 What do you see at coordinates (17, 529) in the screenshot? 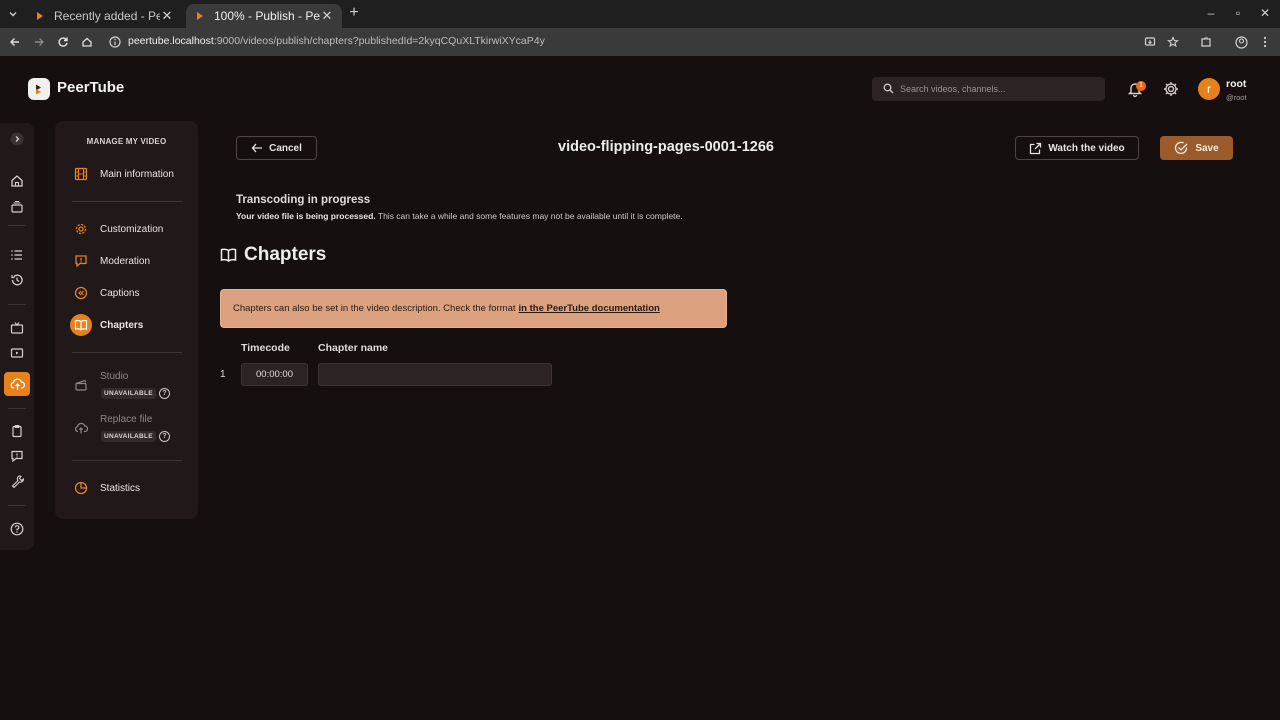
I see `help-question-icon` at bounding box center [17, 529].